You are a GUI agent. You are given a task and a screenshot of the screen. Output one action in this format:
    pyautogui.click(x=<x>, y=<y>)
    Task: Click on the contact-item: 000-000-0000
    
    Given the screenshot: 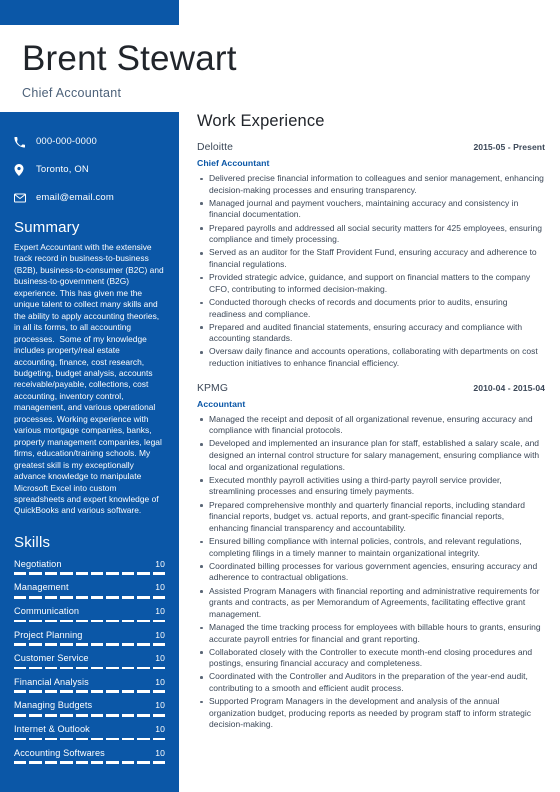 What is the action you would take?
    pyautogui.click(x=89, y=142)
    